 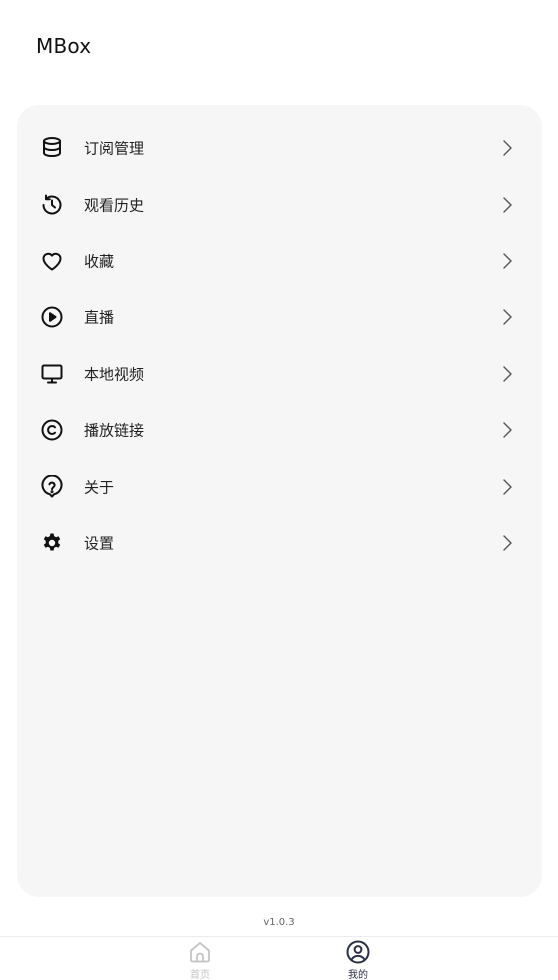 I want to click on version-label: v1.0.3, so click(x=279, y=922).